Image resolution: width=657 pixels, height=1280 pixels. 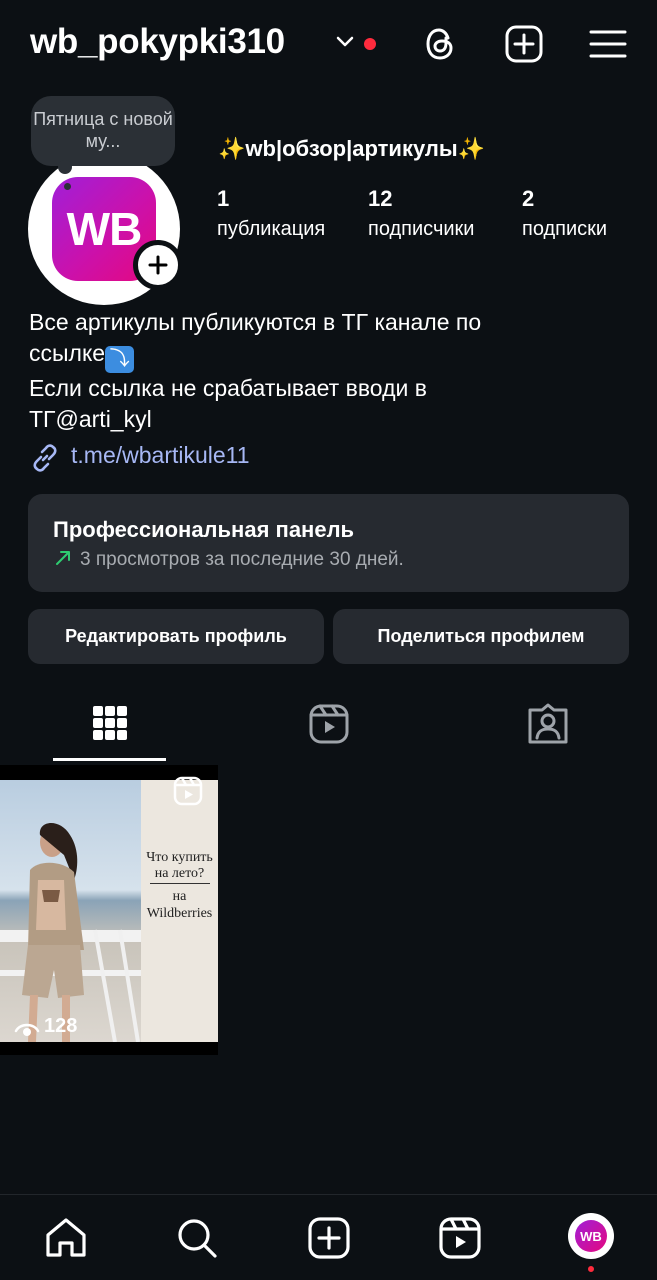 I want to click on post-divider, so click(x=180, y=883).